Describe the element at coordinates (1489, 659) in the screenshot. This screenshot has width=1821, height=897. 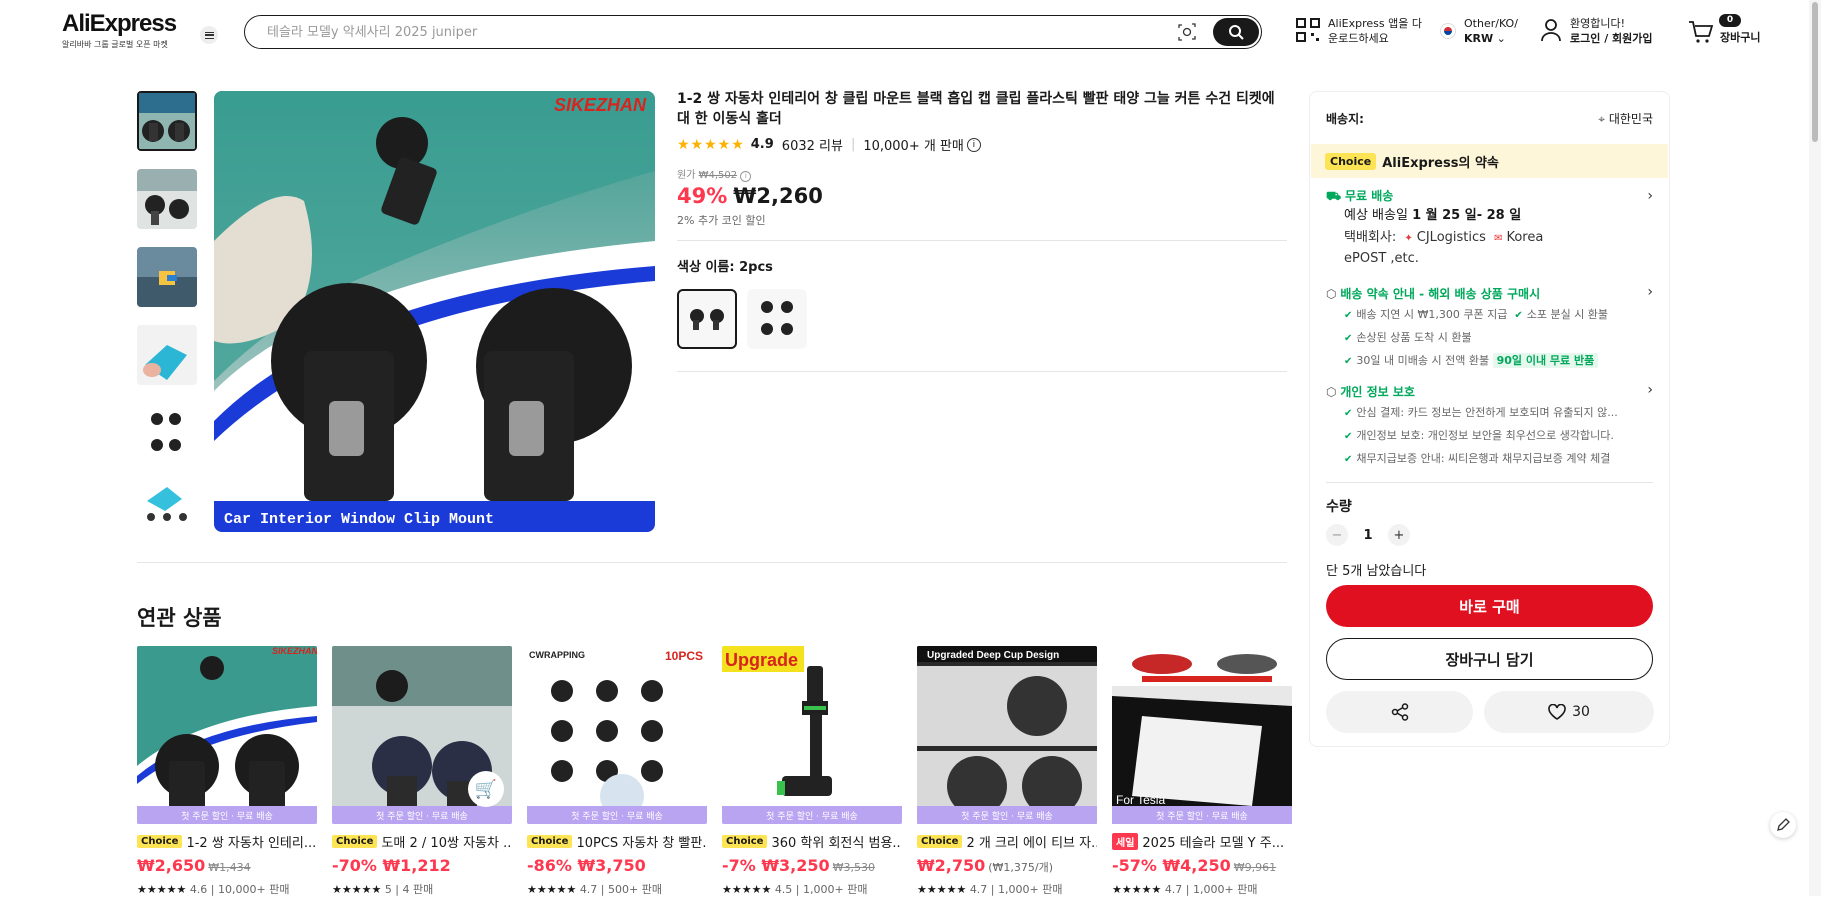
I see `add-to-cart-button: 장바구니 담기` at that location.